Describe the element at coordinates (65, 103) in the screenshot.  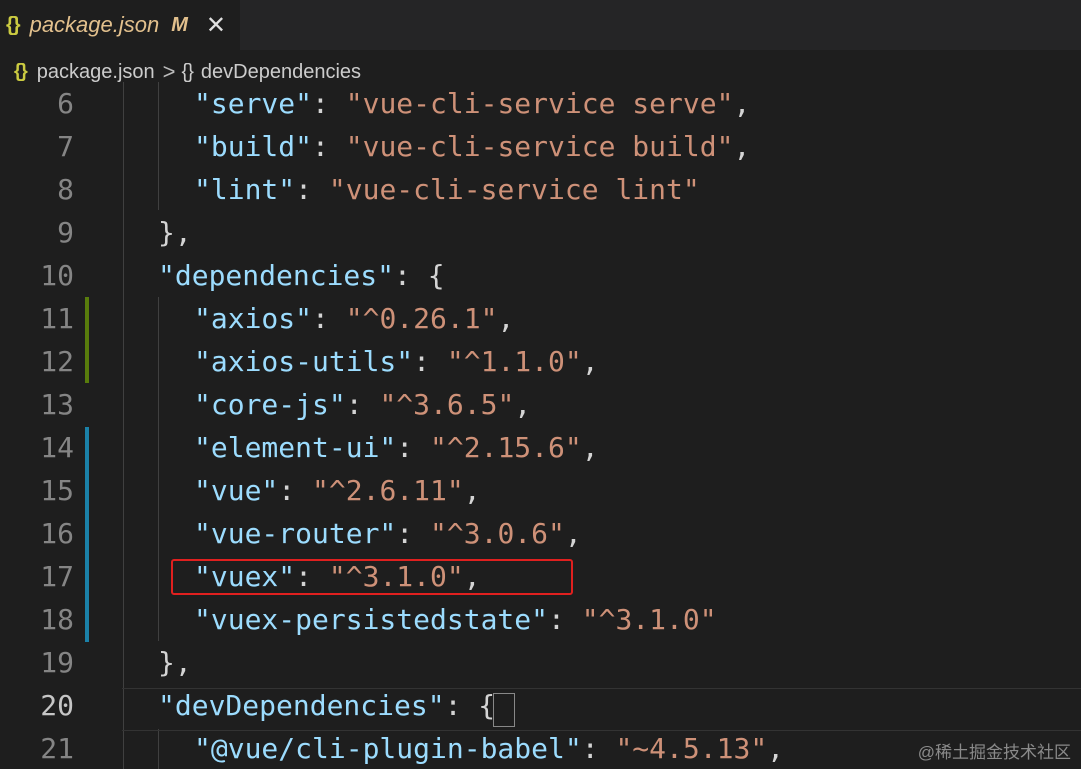
I see `line-number: 6` at that location.